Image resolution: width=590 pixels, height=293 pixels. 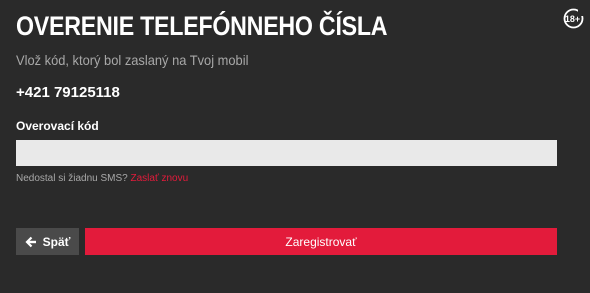 I want to click on phone-number: +421 79125118, so click(x=68, y=92).